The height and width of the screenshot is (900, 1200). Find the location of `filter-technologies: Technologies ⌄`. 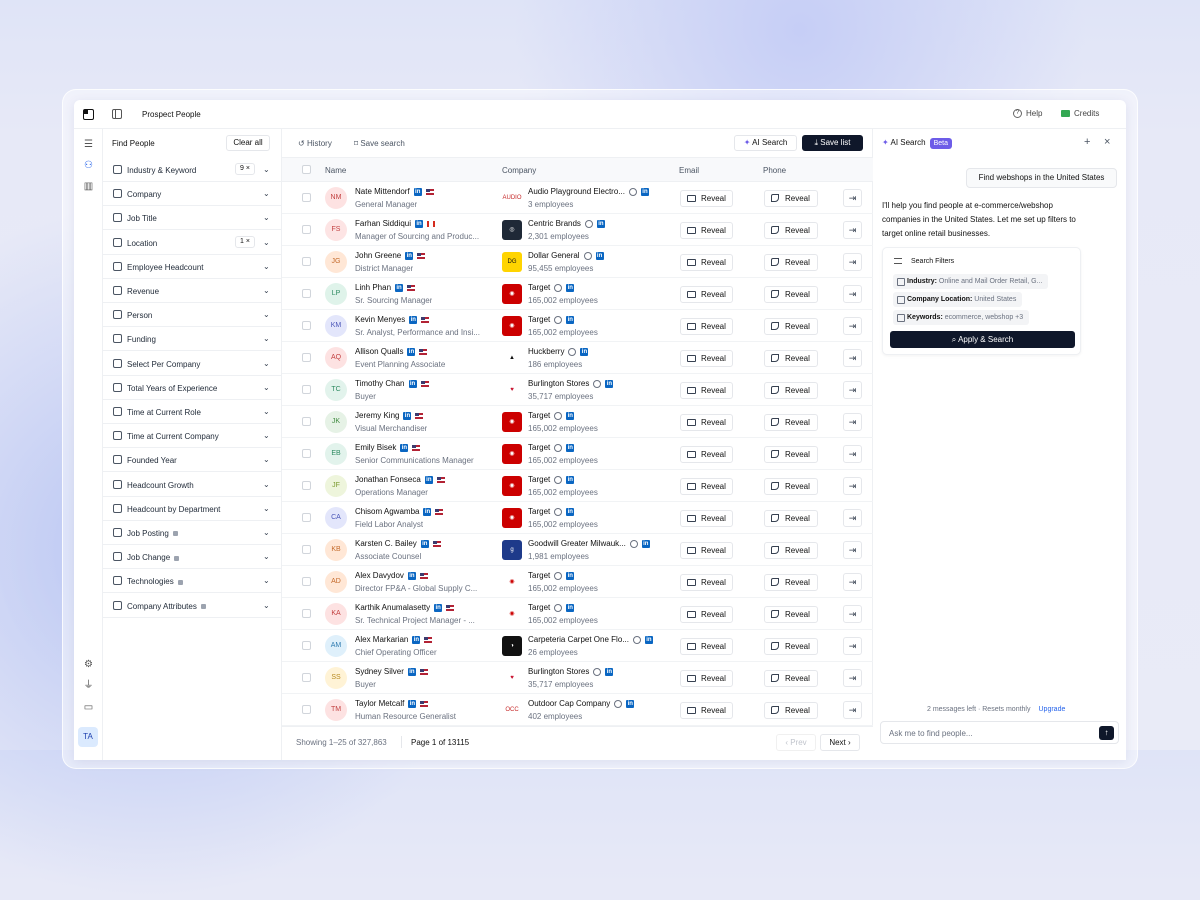

filter-technologies: Technologies ⌄ is located at coordinates (192, 581).